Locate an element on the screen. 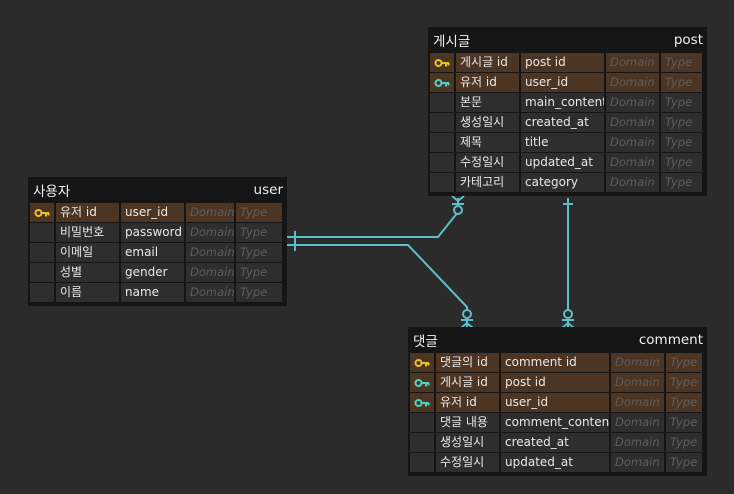 The image size is (734, 494). column-physical-name: name is located at coordinates (152, 292).